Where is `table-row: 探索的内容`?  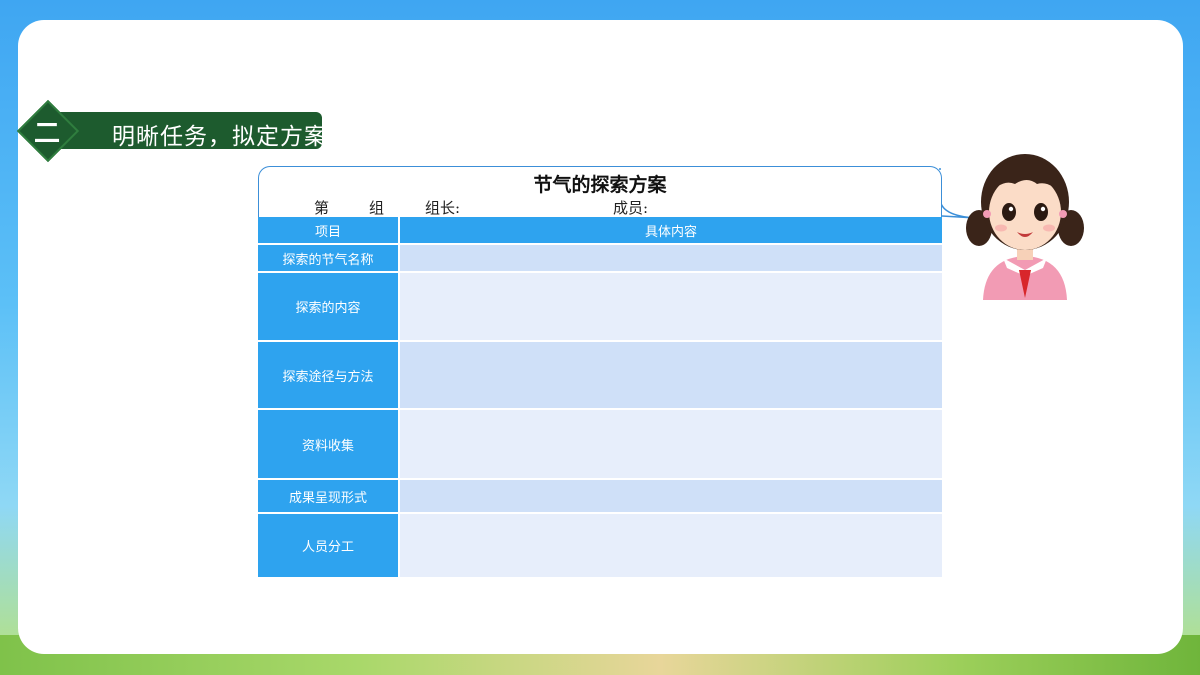 table-row: 探索的内容 is located at coordinates (600, 306).